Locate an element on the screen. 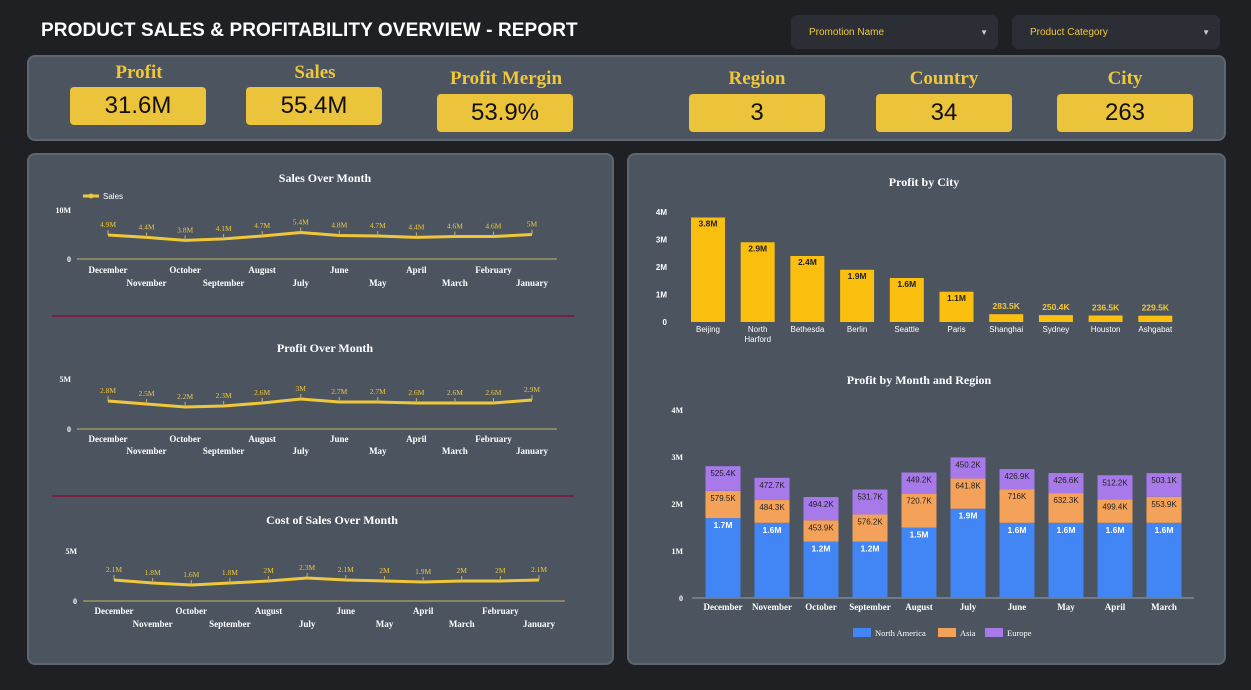  kpi-value-profit: 31.6M is located at coordinates (138, 106).